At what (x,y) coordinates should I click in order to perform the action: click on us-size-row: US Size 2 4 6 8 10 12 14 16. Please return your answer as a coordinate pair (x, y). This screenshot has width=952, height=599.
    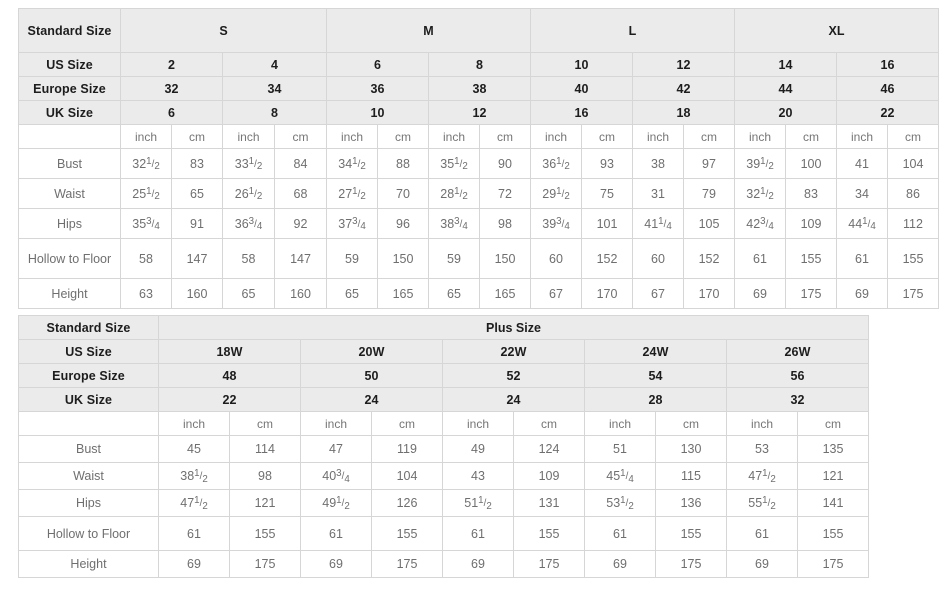
    Looking at the image, I should click on (478, 64).